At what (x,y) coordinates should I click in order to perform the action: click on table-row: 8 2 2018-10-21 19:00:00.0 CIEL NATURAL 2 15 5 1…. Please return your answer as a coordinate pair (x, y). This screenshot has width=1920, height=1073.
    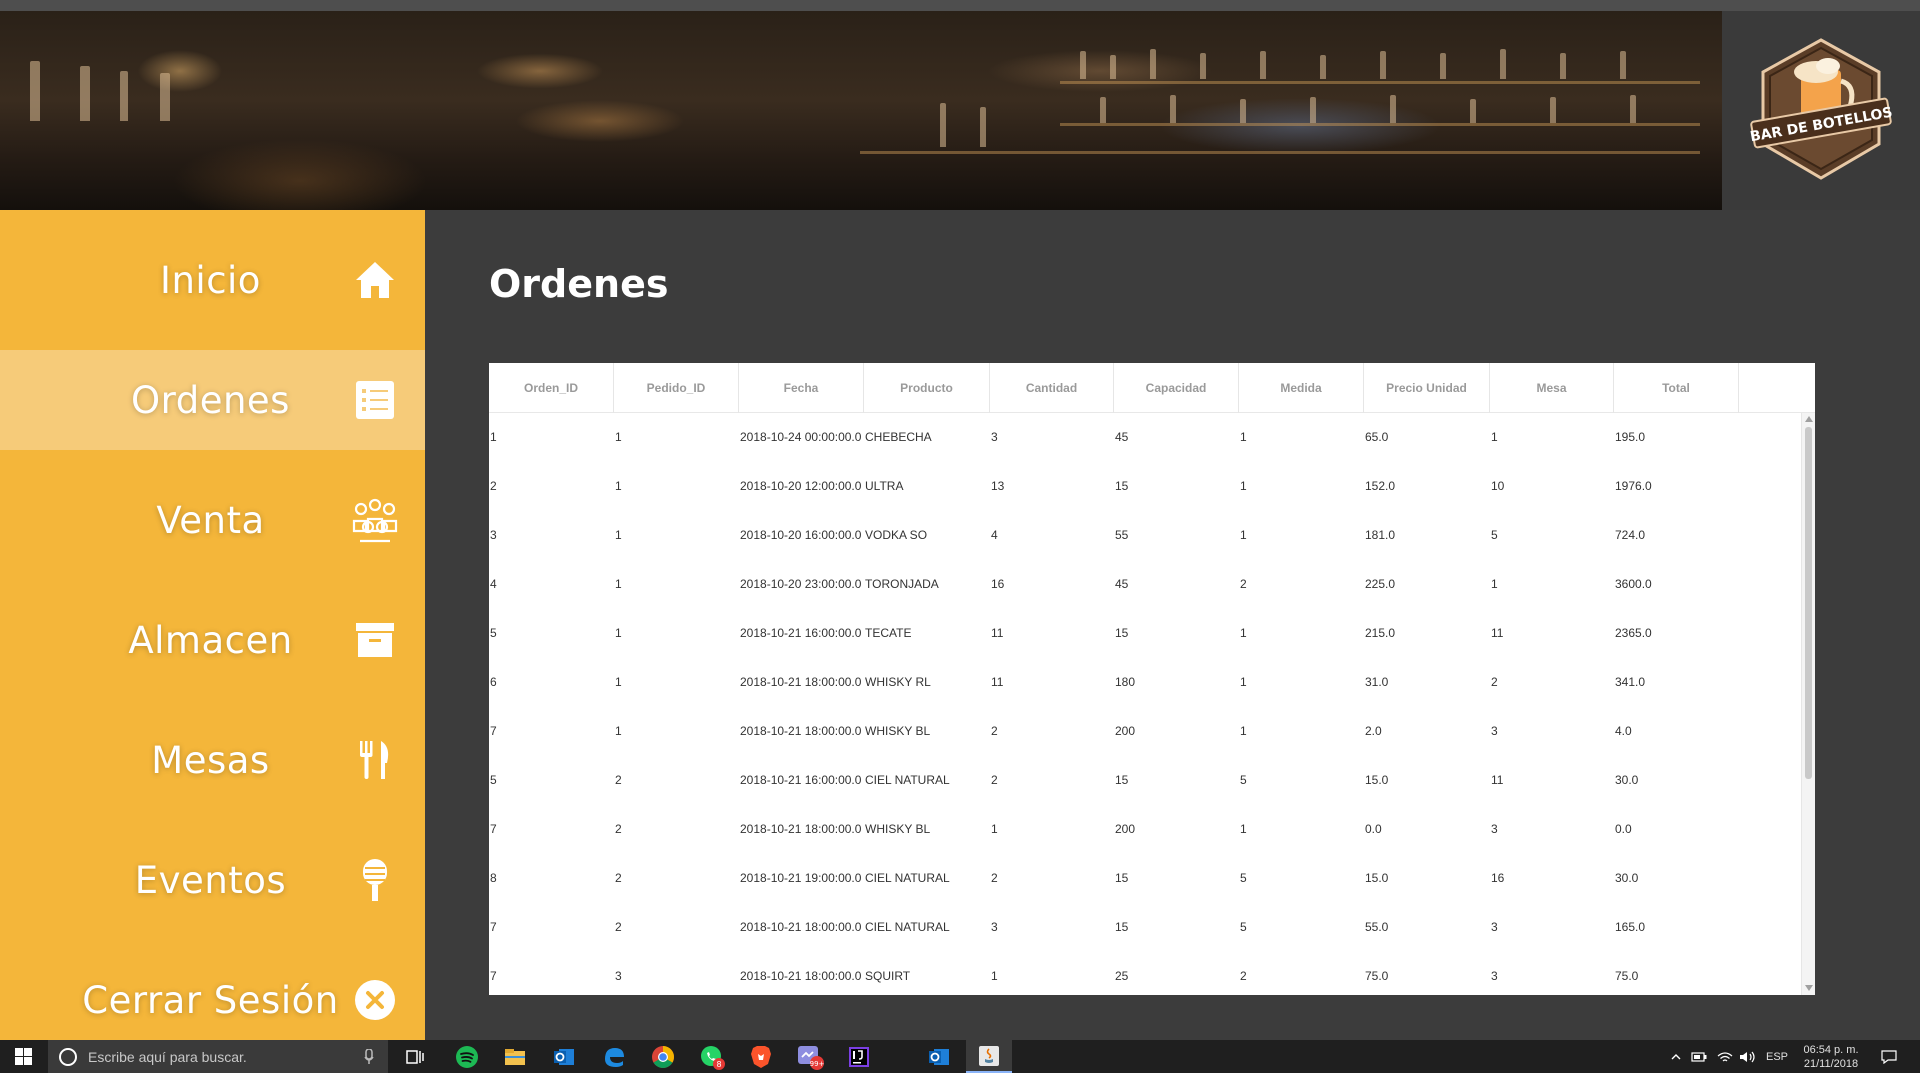
    Looking at the image, I should click on (1140, 878).